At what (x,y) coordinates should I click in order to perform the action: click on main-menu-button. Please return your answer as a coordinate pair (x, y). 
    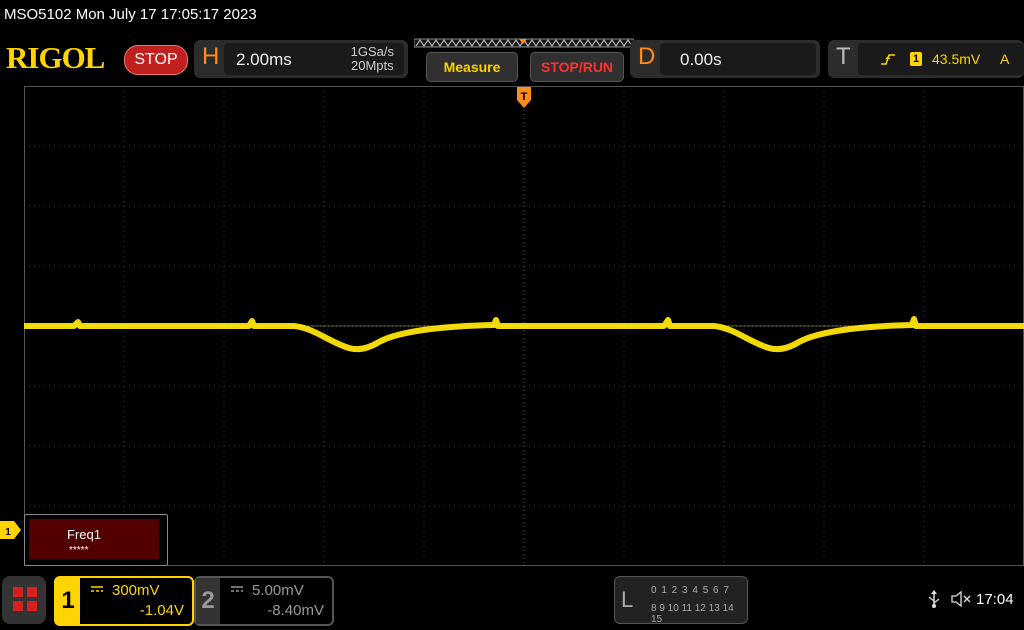
    Looking at the image, I should click on (24, 600).